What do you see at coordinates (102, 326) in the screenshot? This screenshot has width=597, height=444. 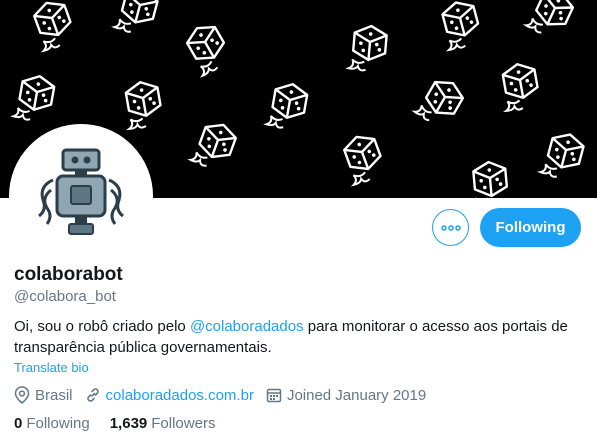 I see `bio-text-start: Oi, sou o robô criado pelo` at bounding box center [102, 326].